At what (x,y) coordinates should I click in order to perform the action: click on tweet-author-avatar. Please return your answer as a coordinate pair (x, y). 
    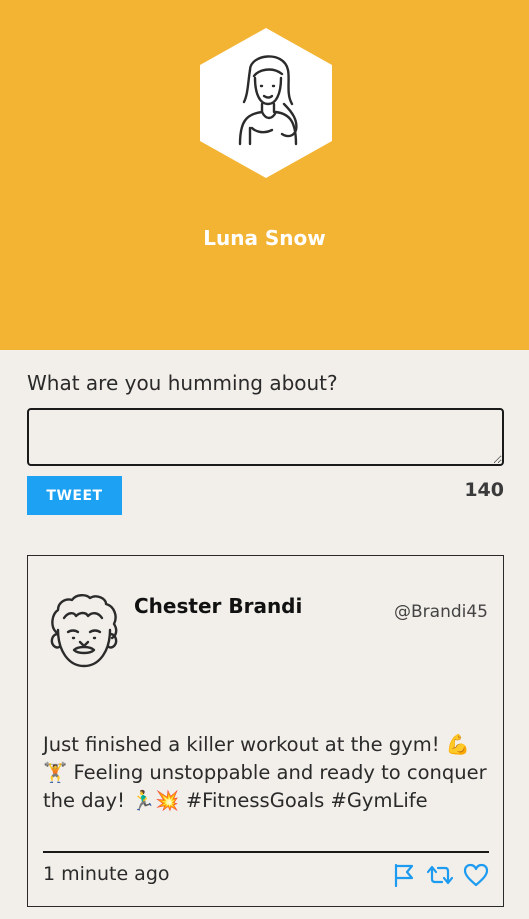
    Looking at the image, I should click on (84, 630).